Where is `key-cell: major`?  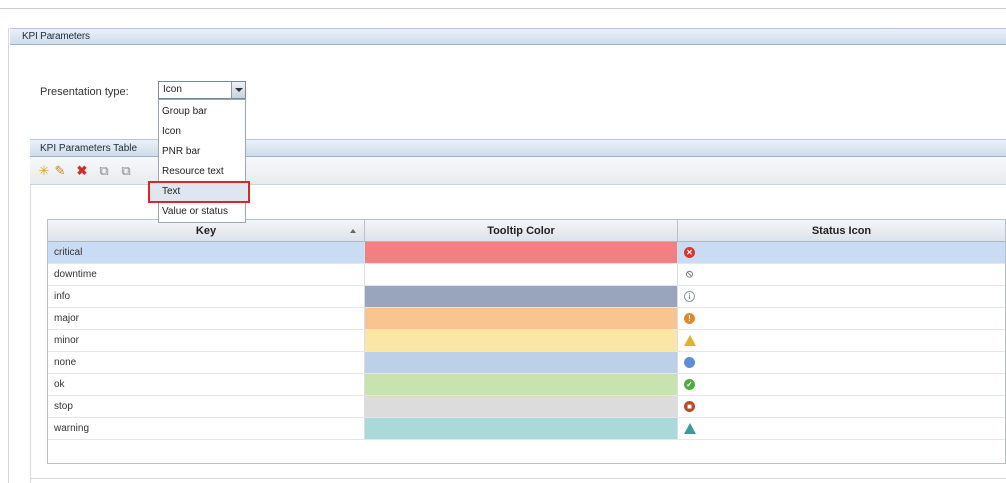 key-cell: major is located at coordinates (206, 318).